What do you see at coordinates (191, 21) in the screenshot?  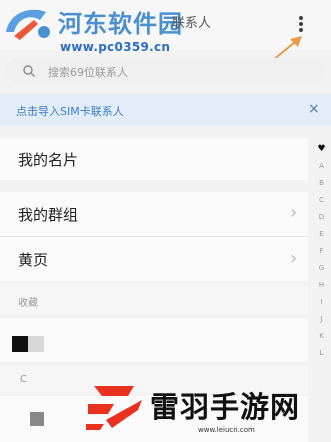 I see `contacts-tab-label: 联系人` at bounding box center [191, 21].